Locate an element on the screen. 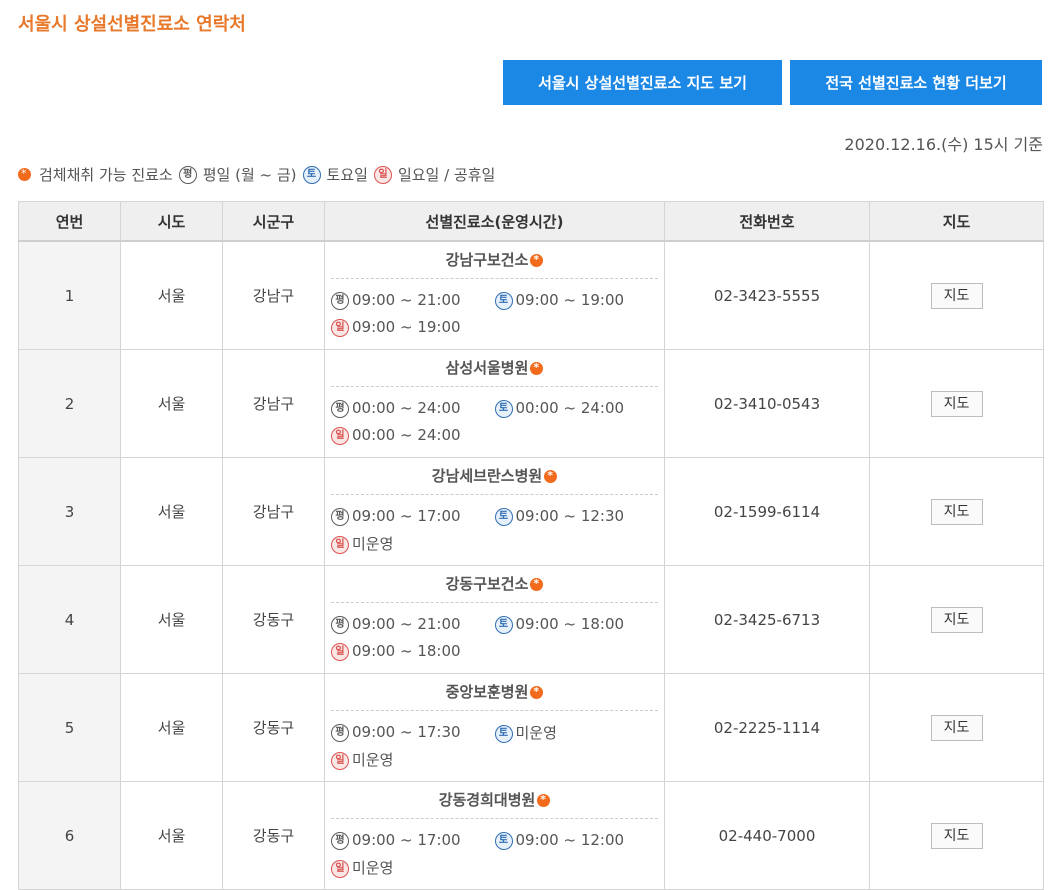 The width and height of the screenshot is (1061, 890). saturday-hours: 09:00 ~ 19:00 is located at coordinates (570, 300).